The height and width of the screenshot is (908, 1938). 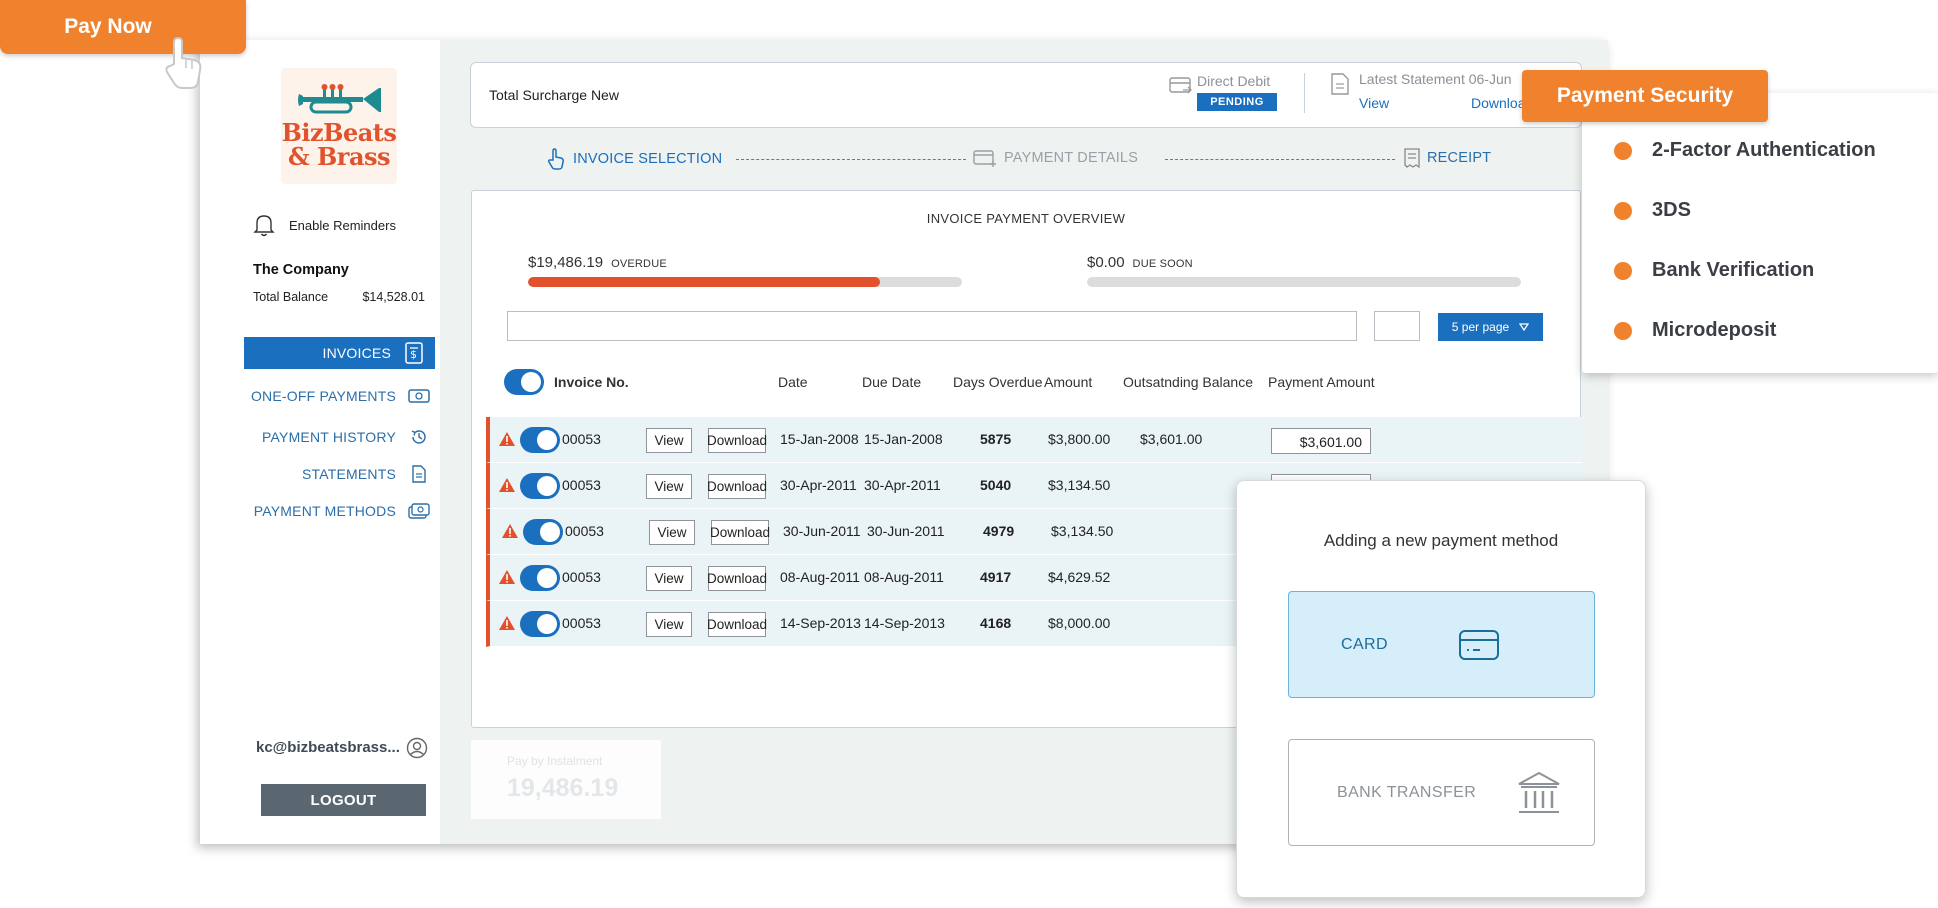 What do you see at coordinates (851, 159) in the screenshot?
I see `step-connector` at bounding box center [851, 159].